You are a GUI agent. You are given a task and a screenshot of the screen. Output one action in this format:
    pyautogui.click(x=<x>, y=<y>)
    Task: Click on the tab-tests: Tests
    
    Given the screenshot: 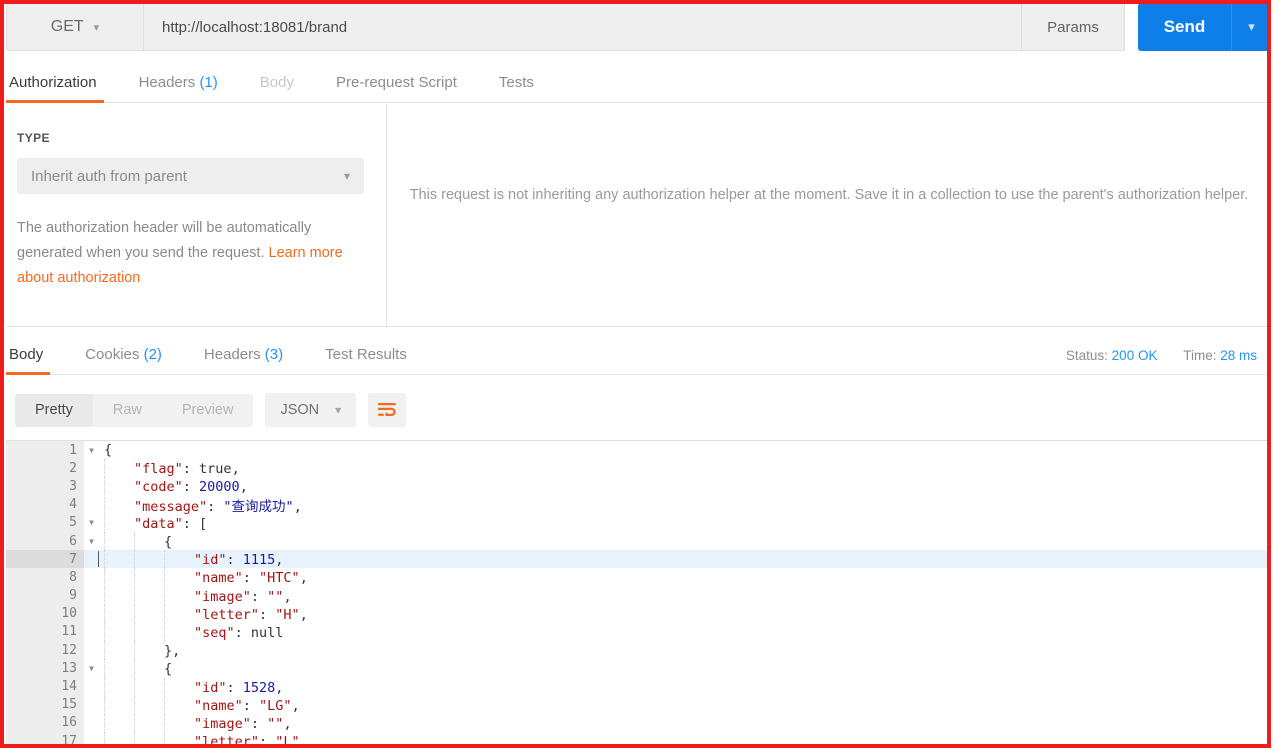 What is the action you would take?
    pyautogui.click(x=516, y=88)
    